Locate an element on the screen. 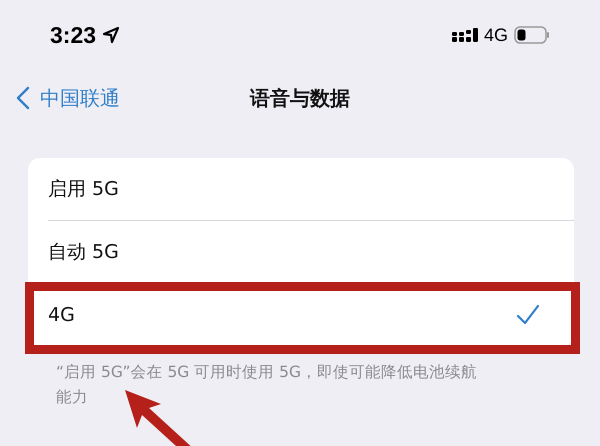 Image resolution: width=600 pixels, height=446 pixels. back-chevron-icon is located at coordinates (23, 98).